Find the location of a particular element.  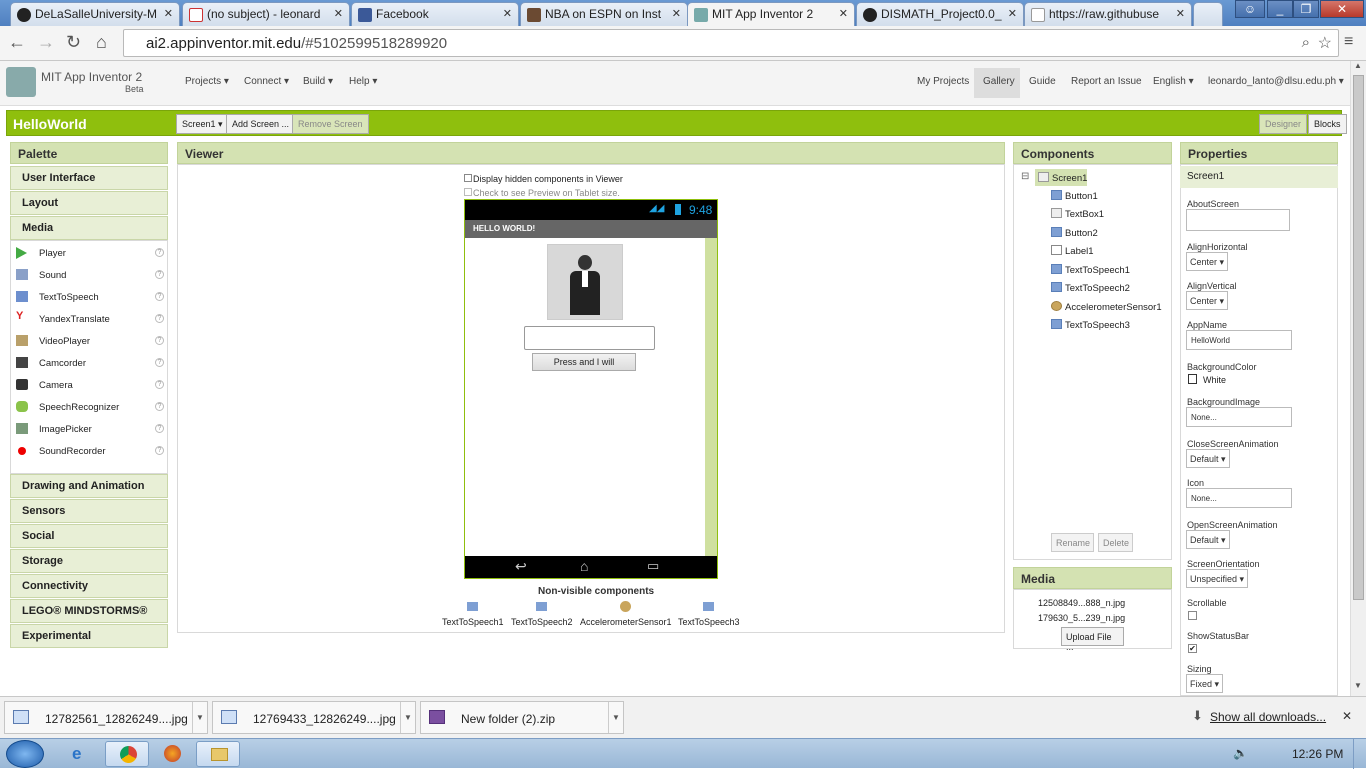

menu-connect: Connect ▾ is located at coordinates (266, 81).